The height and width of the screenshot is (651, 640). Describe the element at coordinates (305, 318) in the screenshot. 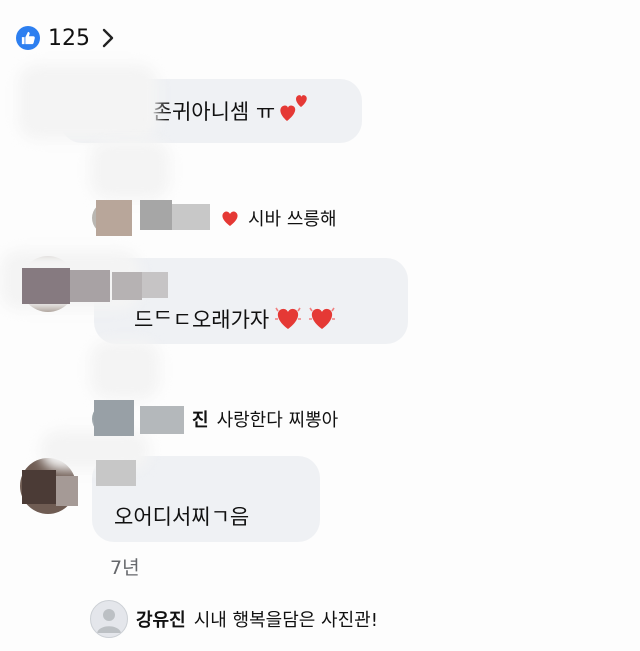

I see `emoji-group` at that location.